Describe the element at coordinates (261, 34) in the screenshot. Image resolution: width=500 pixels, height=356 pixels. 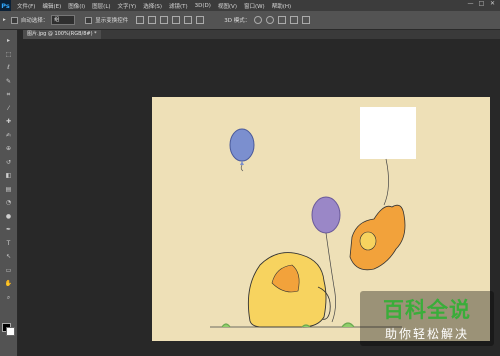
I see `document-tab-bar: 图片.jpg @ 100%(RGB/8#) *` at that location.